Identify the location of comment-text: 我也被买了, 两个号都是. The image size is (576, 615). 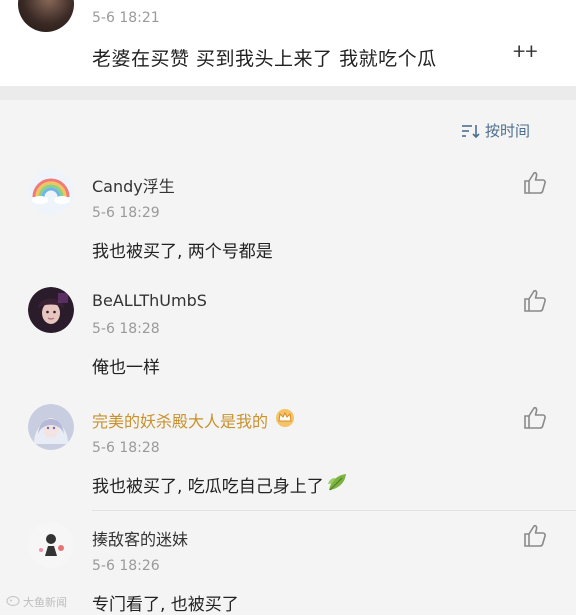
(182, 252).